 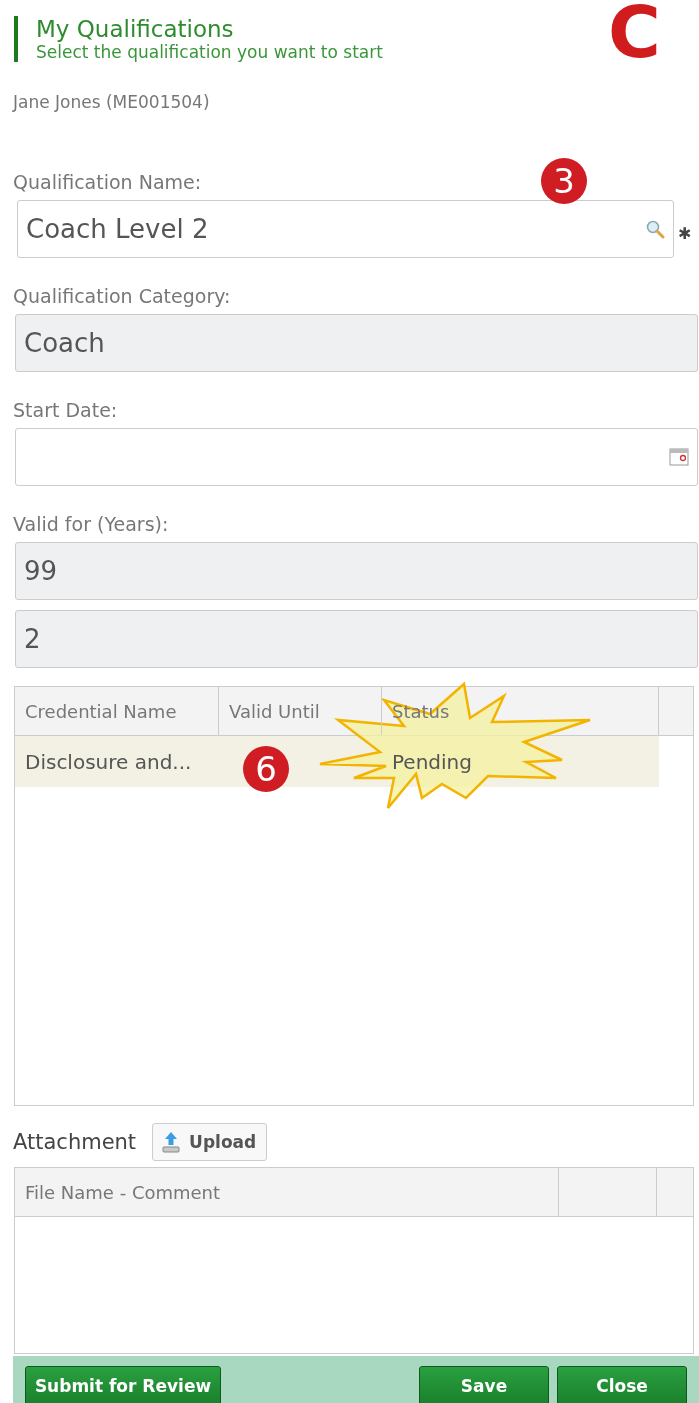 I want to click on calendar-icon, so click(x=679, y=457).